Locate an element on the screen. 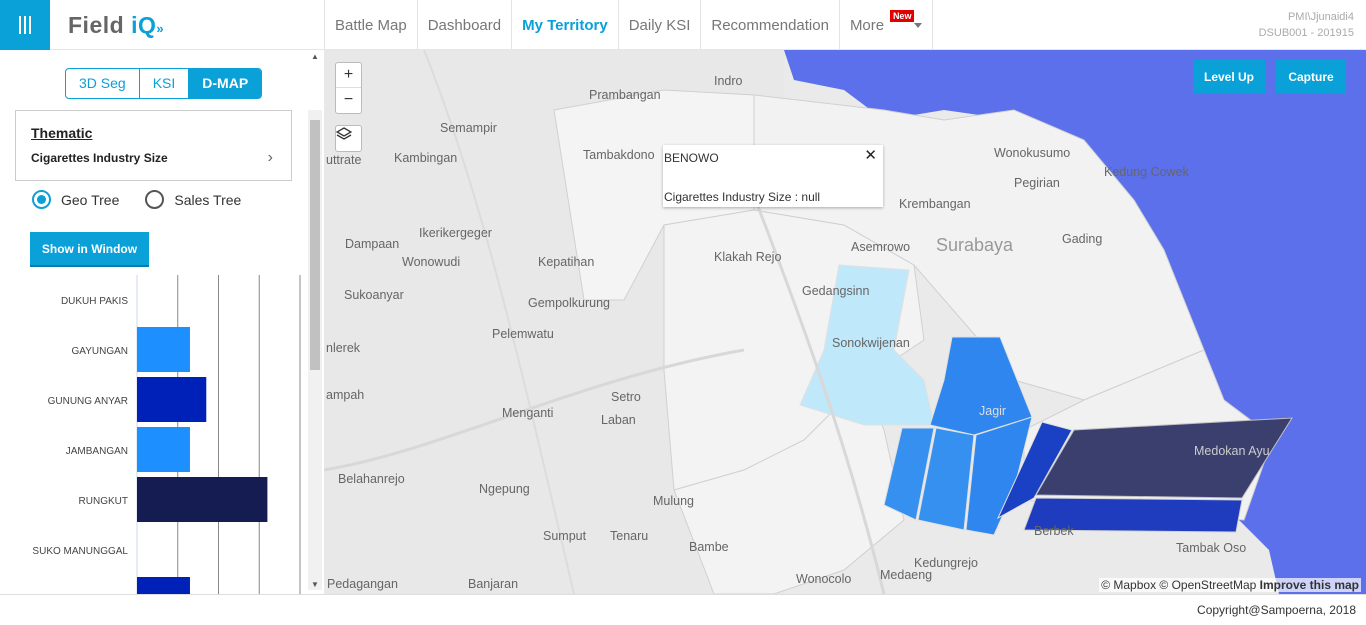  map-label: Medaeng is located at coordinates (906, 575).